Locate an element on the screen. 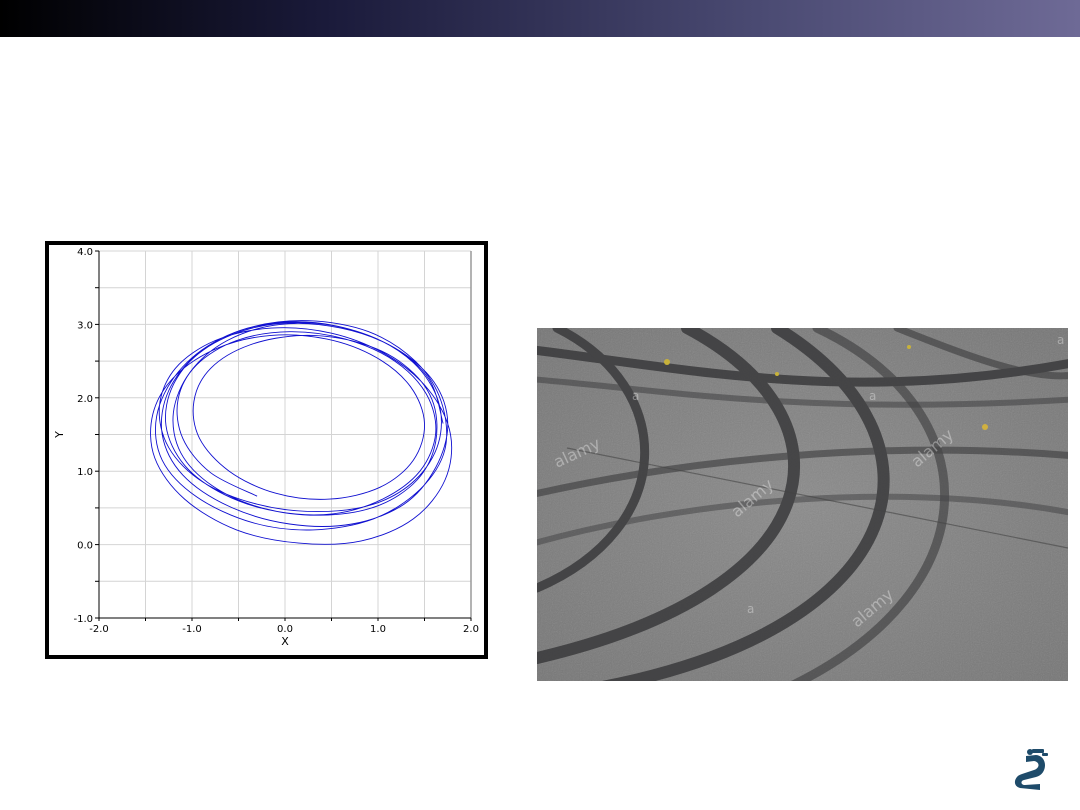  x-tick-label: -2.0 is located at coordinates (99, 629).